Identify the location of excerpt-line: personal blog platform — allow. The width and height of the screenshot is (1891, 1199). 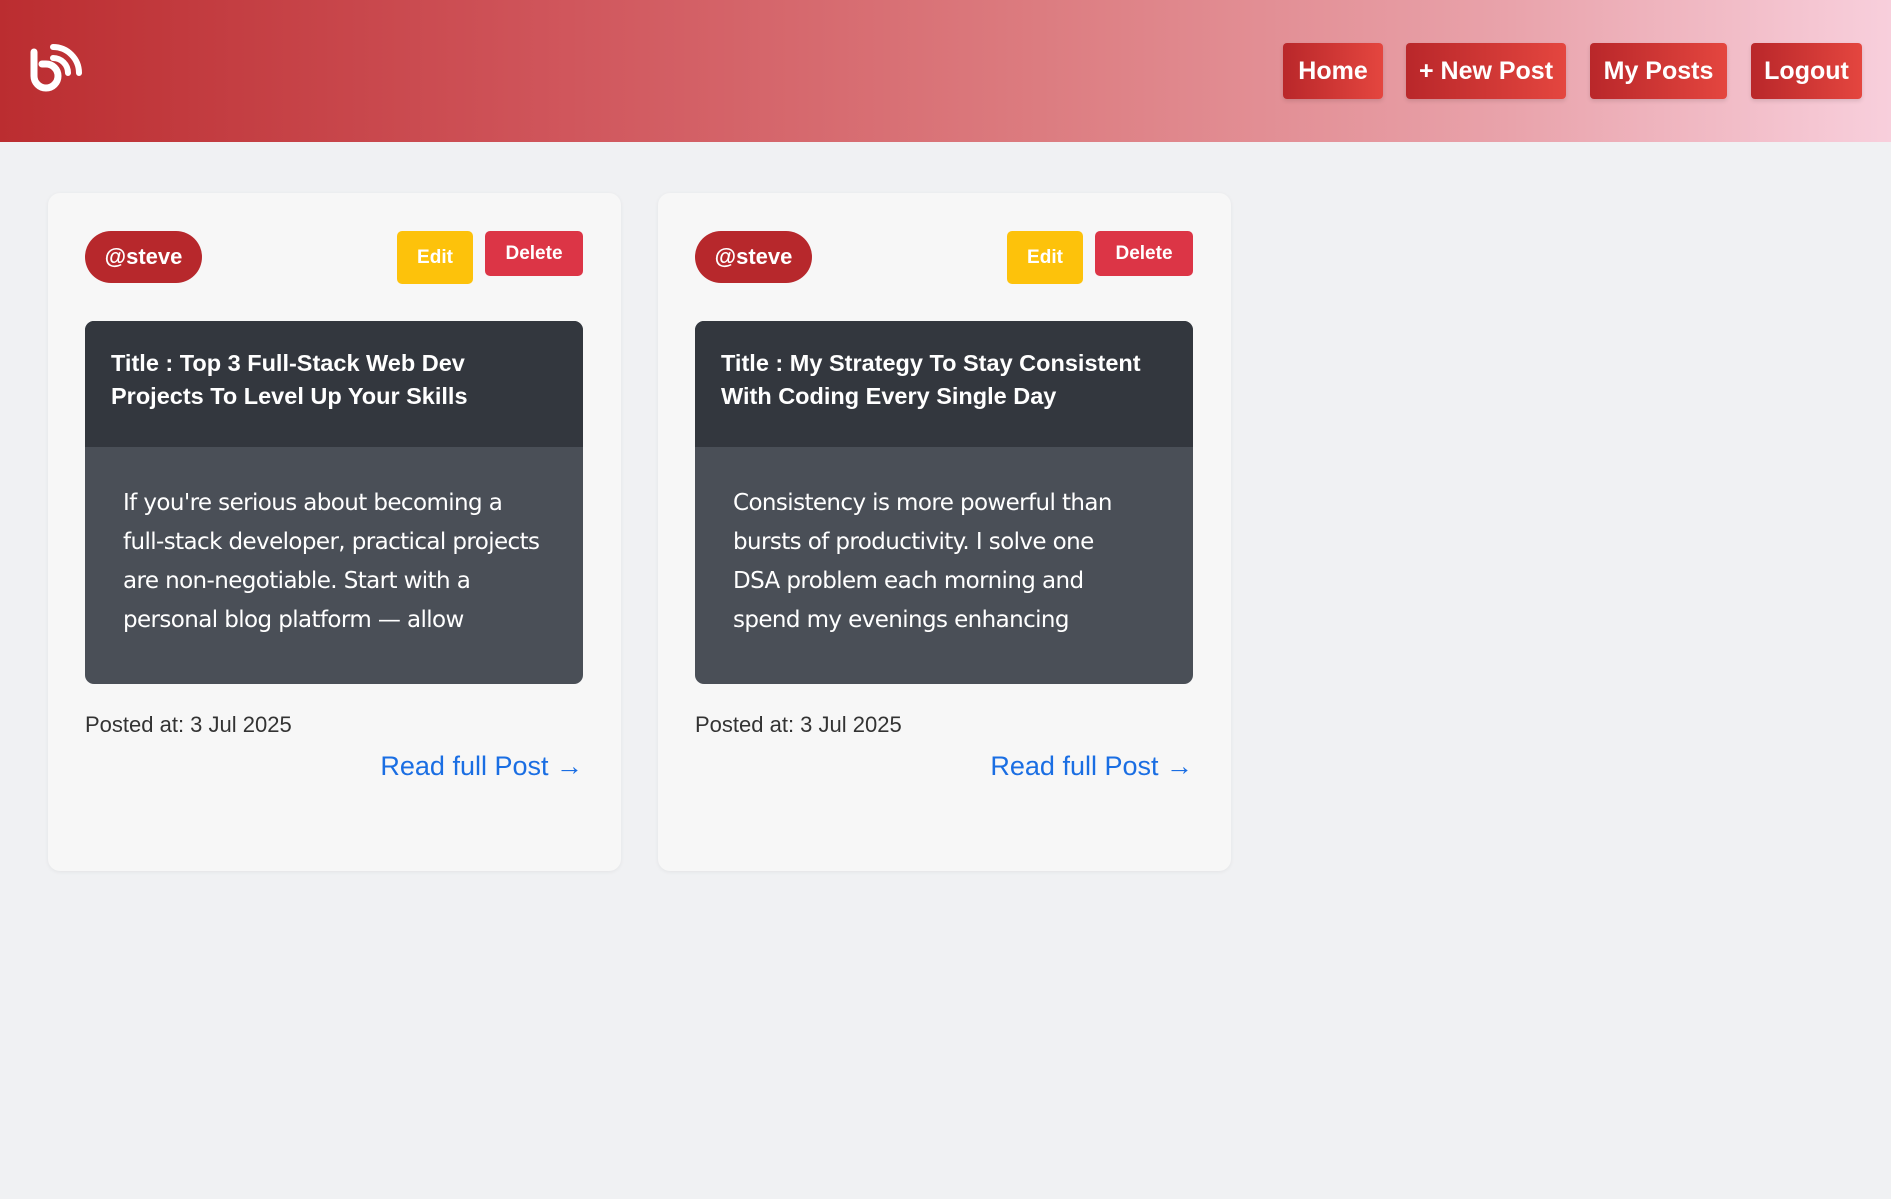
(293, 620).